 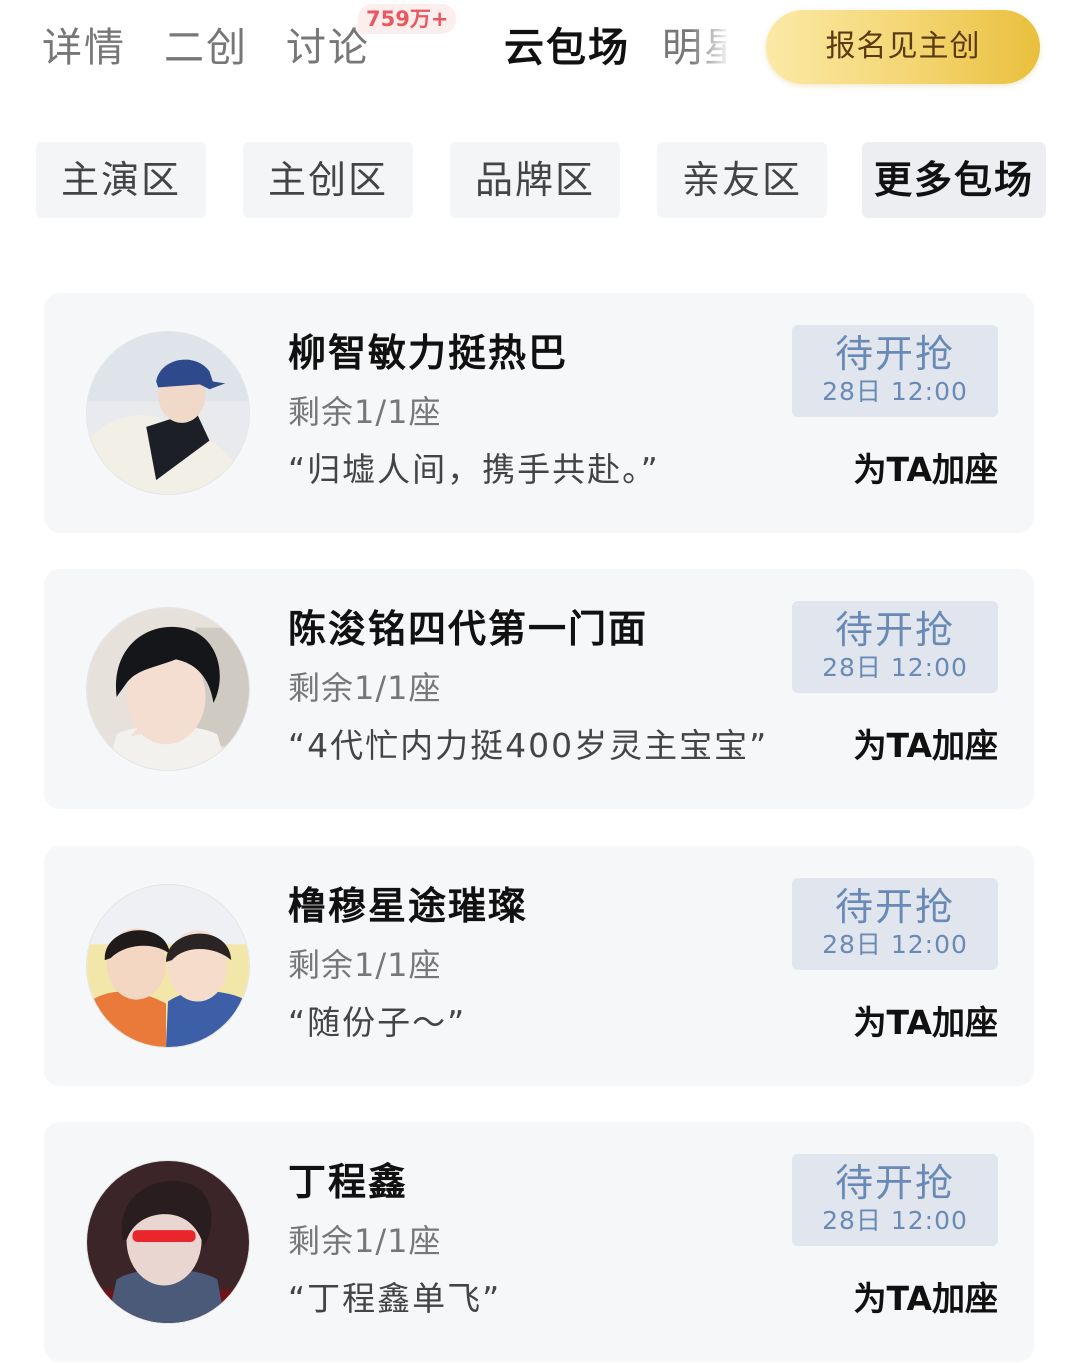 I want to click on category-chip-creators: 主创区, so click(x=328, y=180).